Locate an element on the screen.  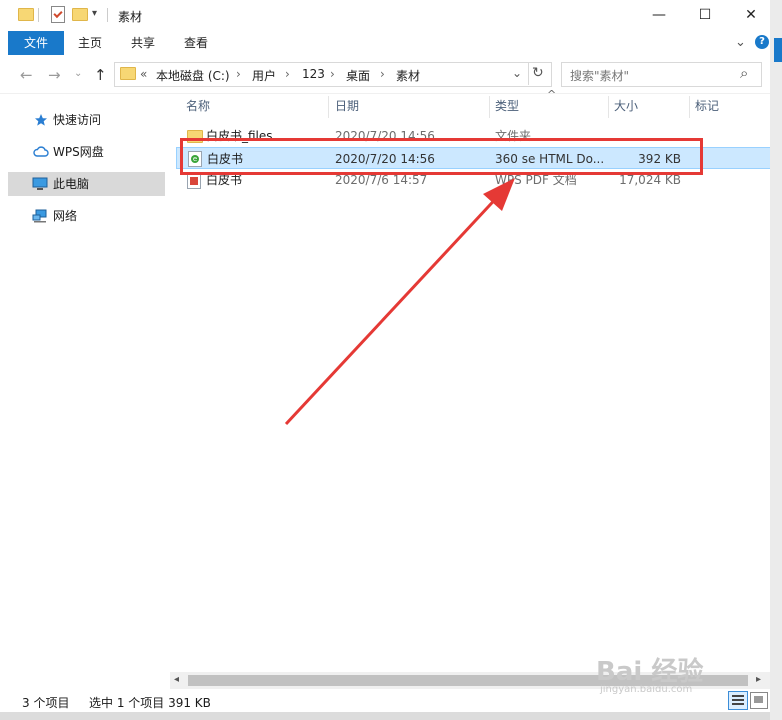
ribbon is located at coordinates (385, 42).